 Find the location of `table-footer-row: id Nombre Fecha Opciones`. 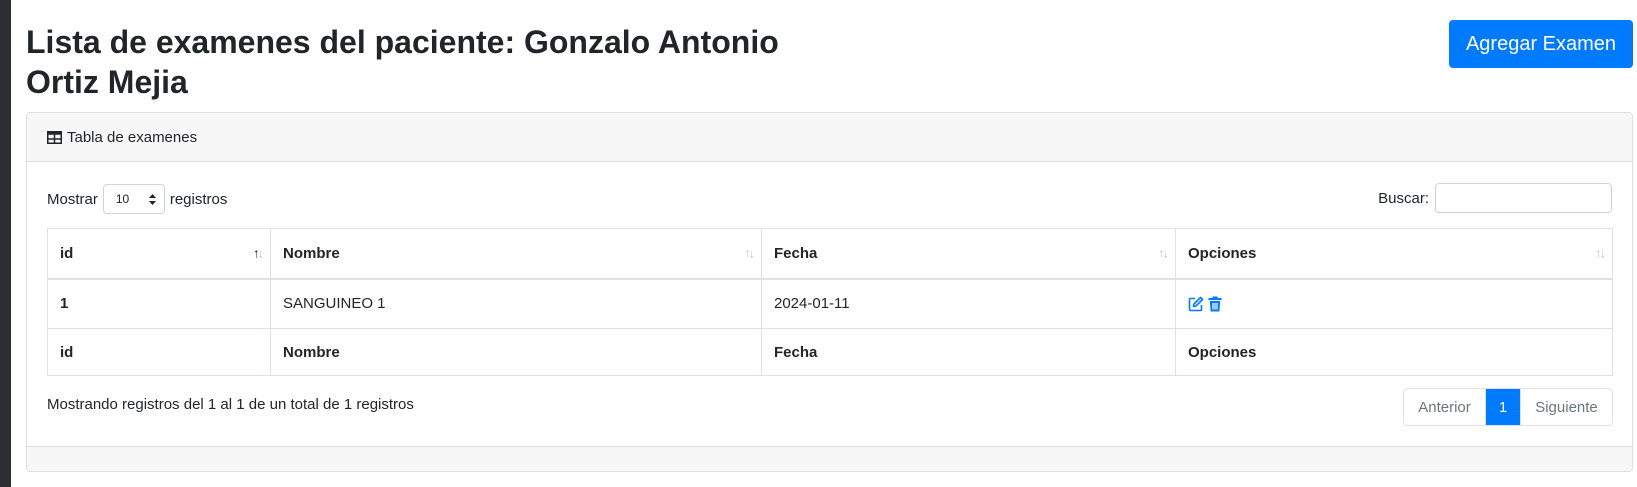

table-footer-row: id Nombre Fecha Opciones is located at coordinates (830, 352).